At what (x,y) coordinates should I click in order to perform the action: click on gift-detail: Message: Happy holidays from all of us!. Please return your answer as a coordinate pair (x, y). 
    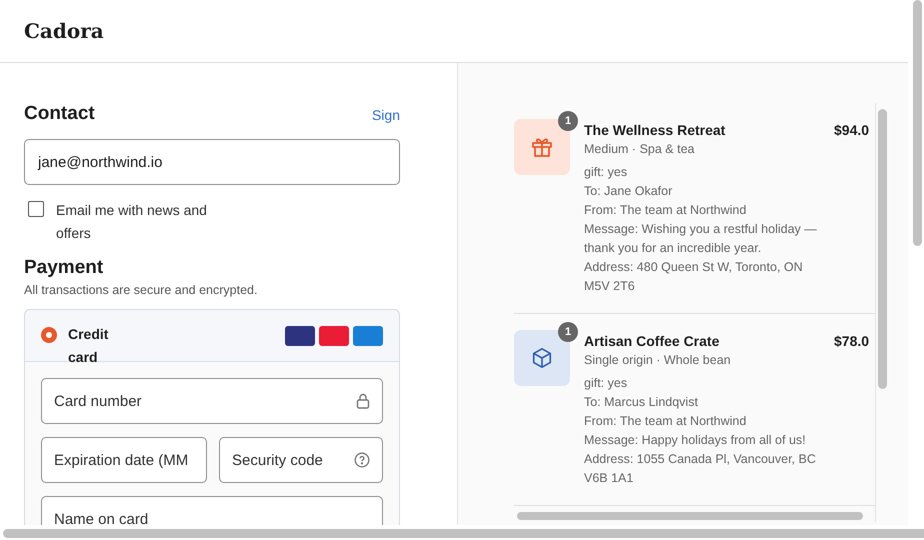
    Looking at the image, I should click on (695, 440).